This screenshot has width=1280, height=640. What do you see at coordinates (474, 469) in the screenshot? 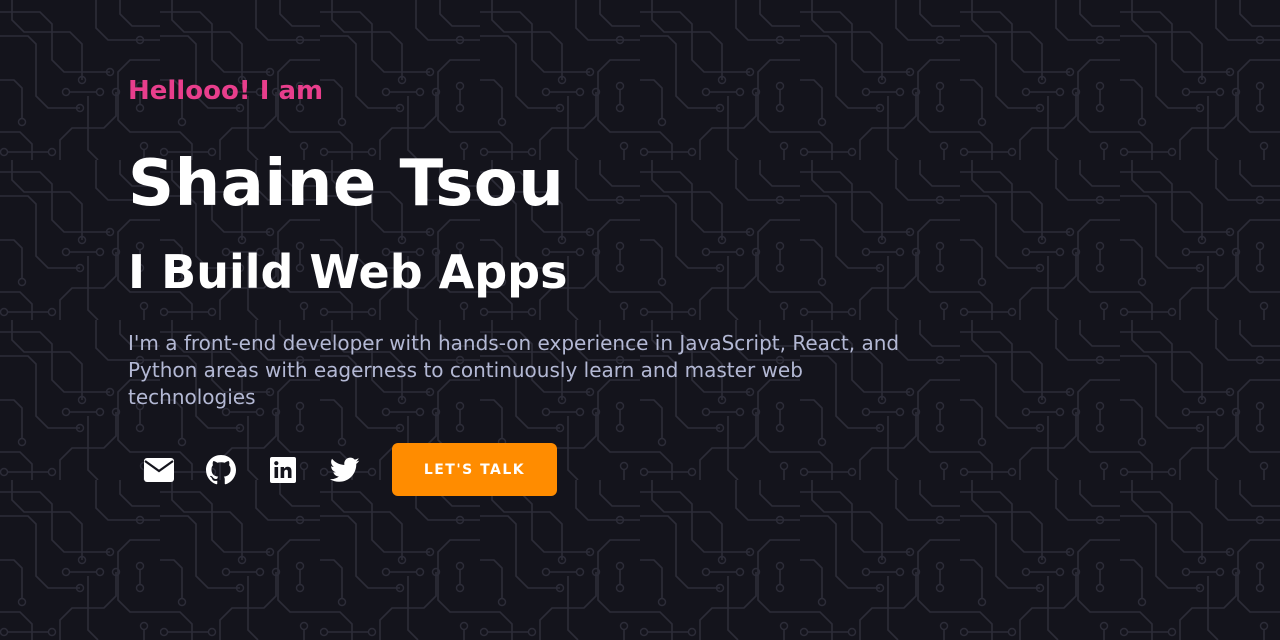
I see `lets-talk-button: LET'S TALK` at bounding box center [474, 469].